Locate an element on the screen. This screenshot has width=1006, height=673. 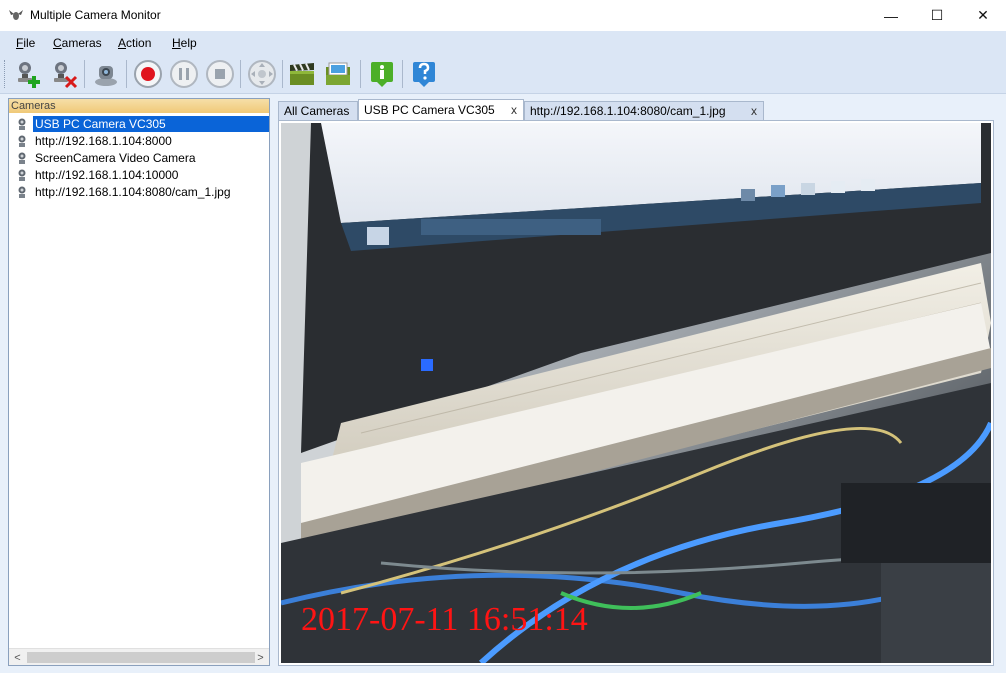
add-camera-icon is located at coordinates (29, 75).